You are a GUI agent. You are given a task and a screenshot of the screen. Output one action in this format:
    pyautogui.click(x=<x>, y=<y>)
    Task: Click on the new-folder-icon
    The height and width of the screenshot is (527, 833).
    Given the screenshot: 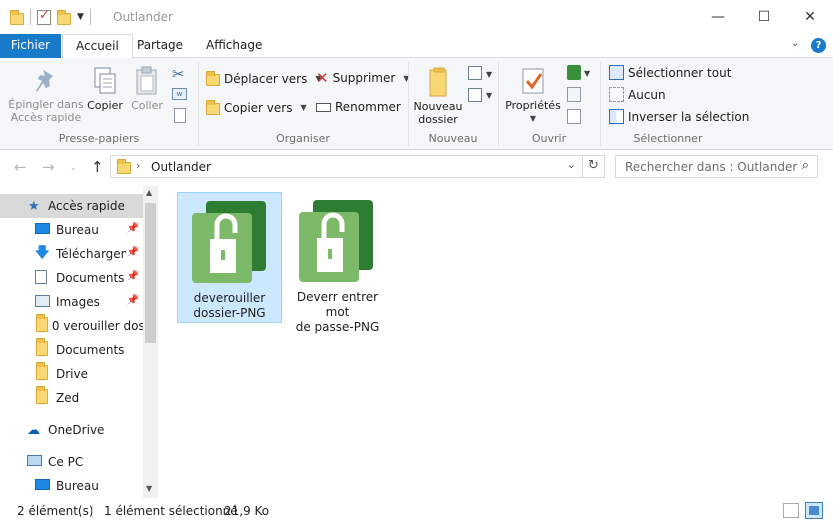 What is the action you would take?
    pyautogui.click(x=64, y=17)
    